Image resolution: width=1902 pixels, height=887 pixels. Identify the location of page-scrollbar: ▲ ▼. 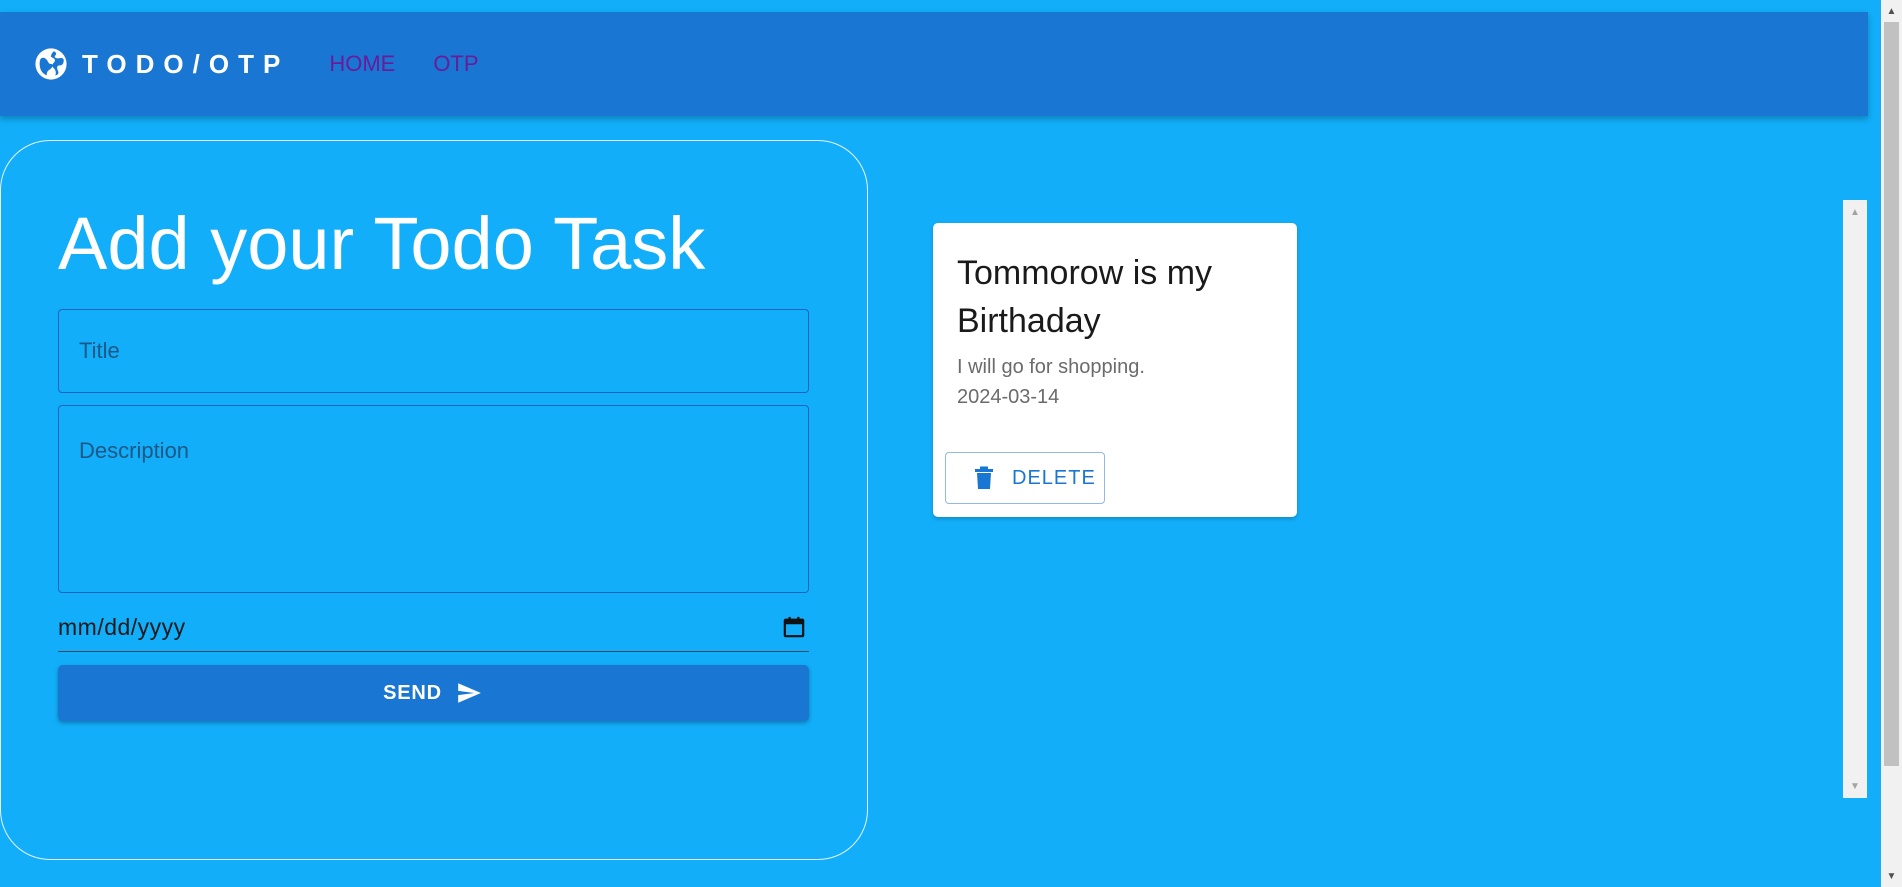
(1891, 443).